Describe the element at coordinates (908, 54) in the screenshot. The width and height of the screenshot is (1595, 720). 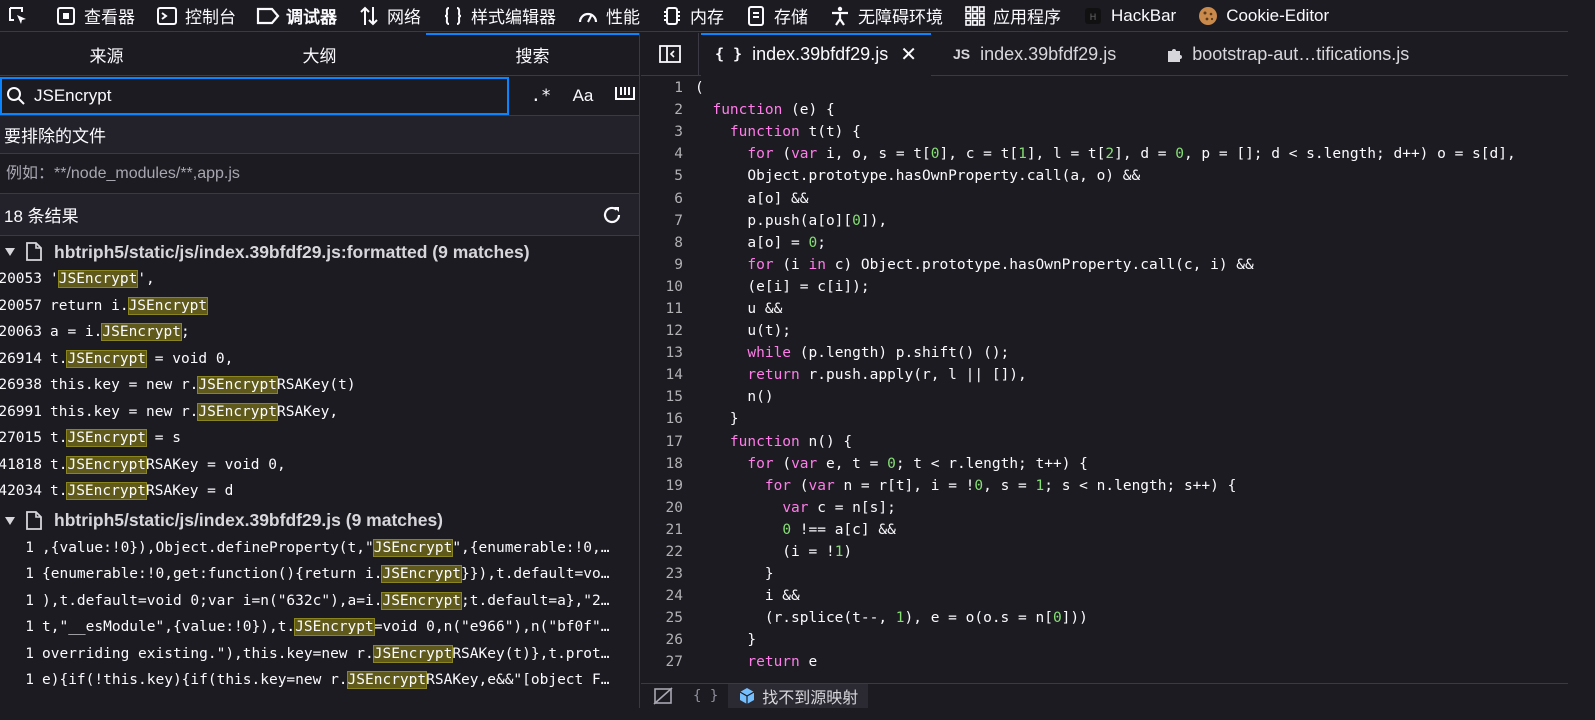
I see `close-icon: ✕` at that location.